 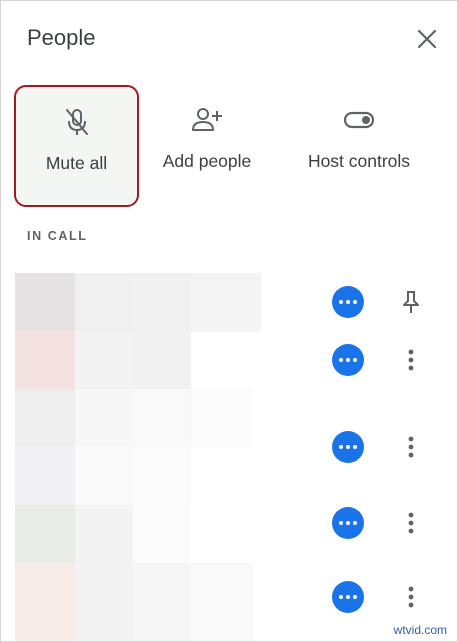 I want to click on section-label-in-call: IN CALL, so click(x=57, y=236).